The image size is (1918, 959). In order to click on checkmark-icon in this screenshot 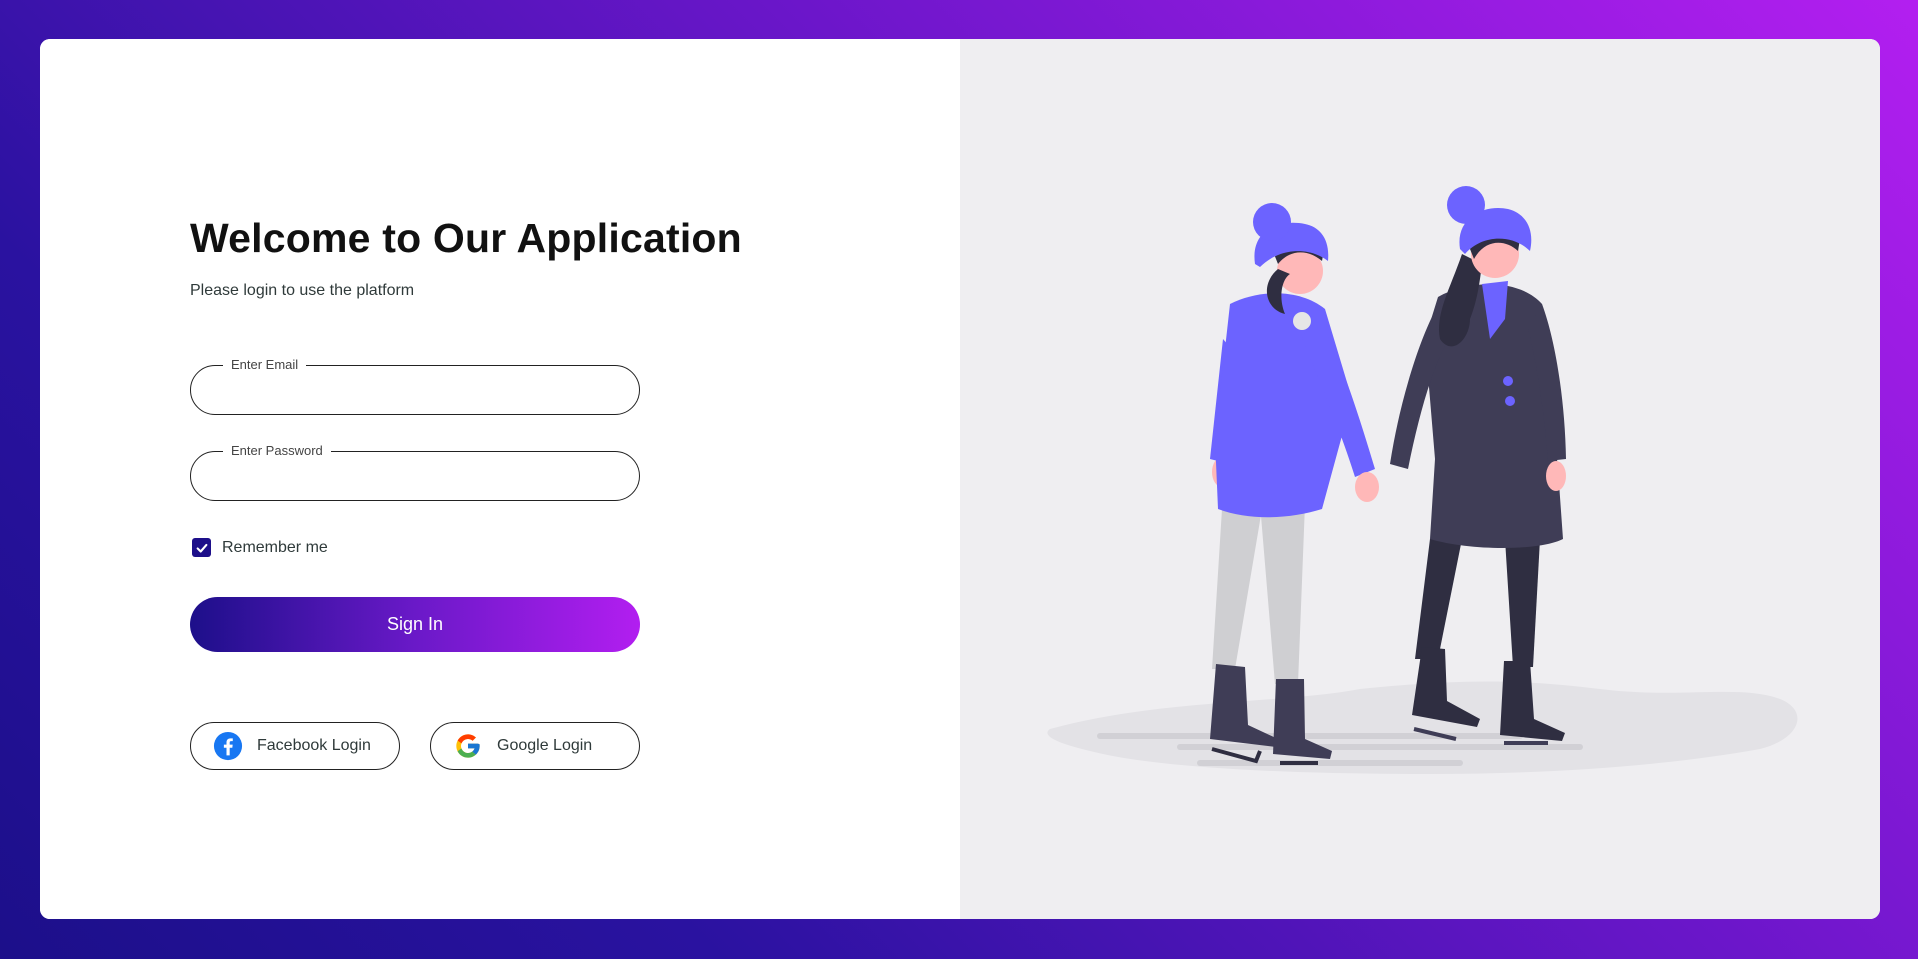, I will do `click(201, 548)`.